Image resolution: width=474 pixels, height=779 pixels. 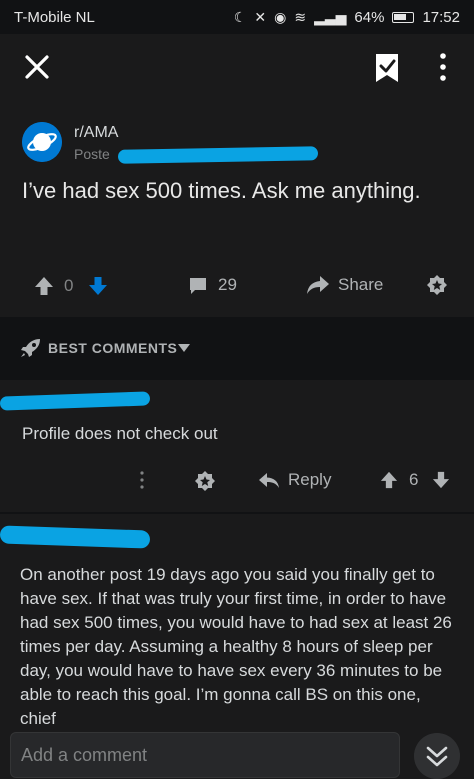 I want to click on signal-icon: ▂▃▅, so click(x=330, y=17).